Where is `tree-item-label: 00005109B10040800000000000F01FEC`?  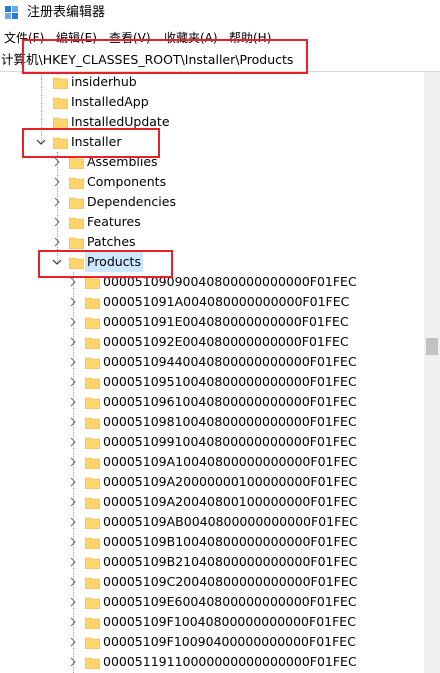 tree-item-label: 00005109B10040800000000000F01FEC is located at coordinates (230, 541).